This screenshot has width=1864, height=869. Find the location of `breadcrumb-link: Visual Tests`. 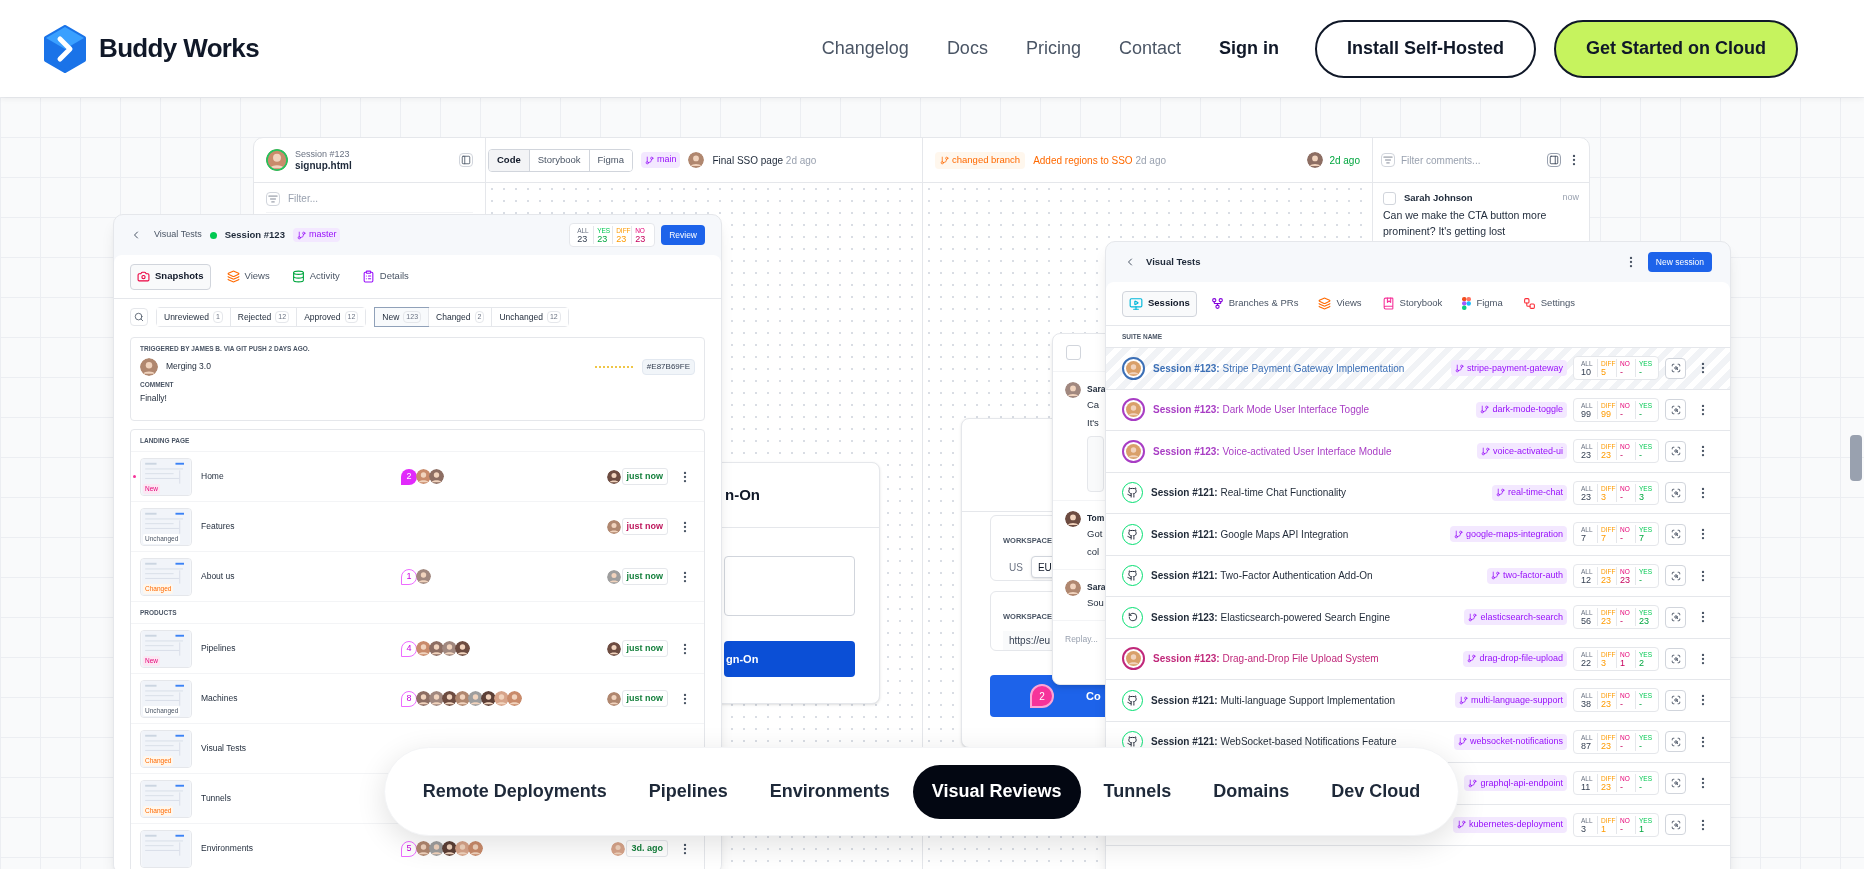

breadcrumb-link: Visual Tests is located at coordinates (178, 235).